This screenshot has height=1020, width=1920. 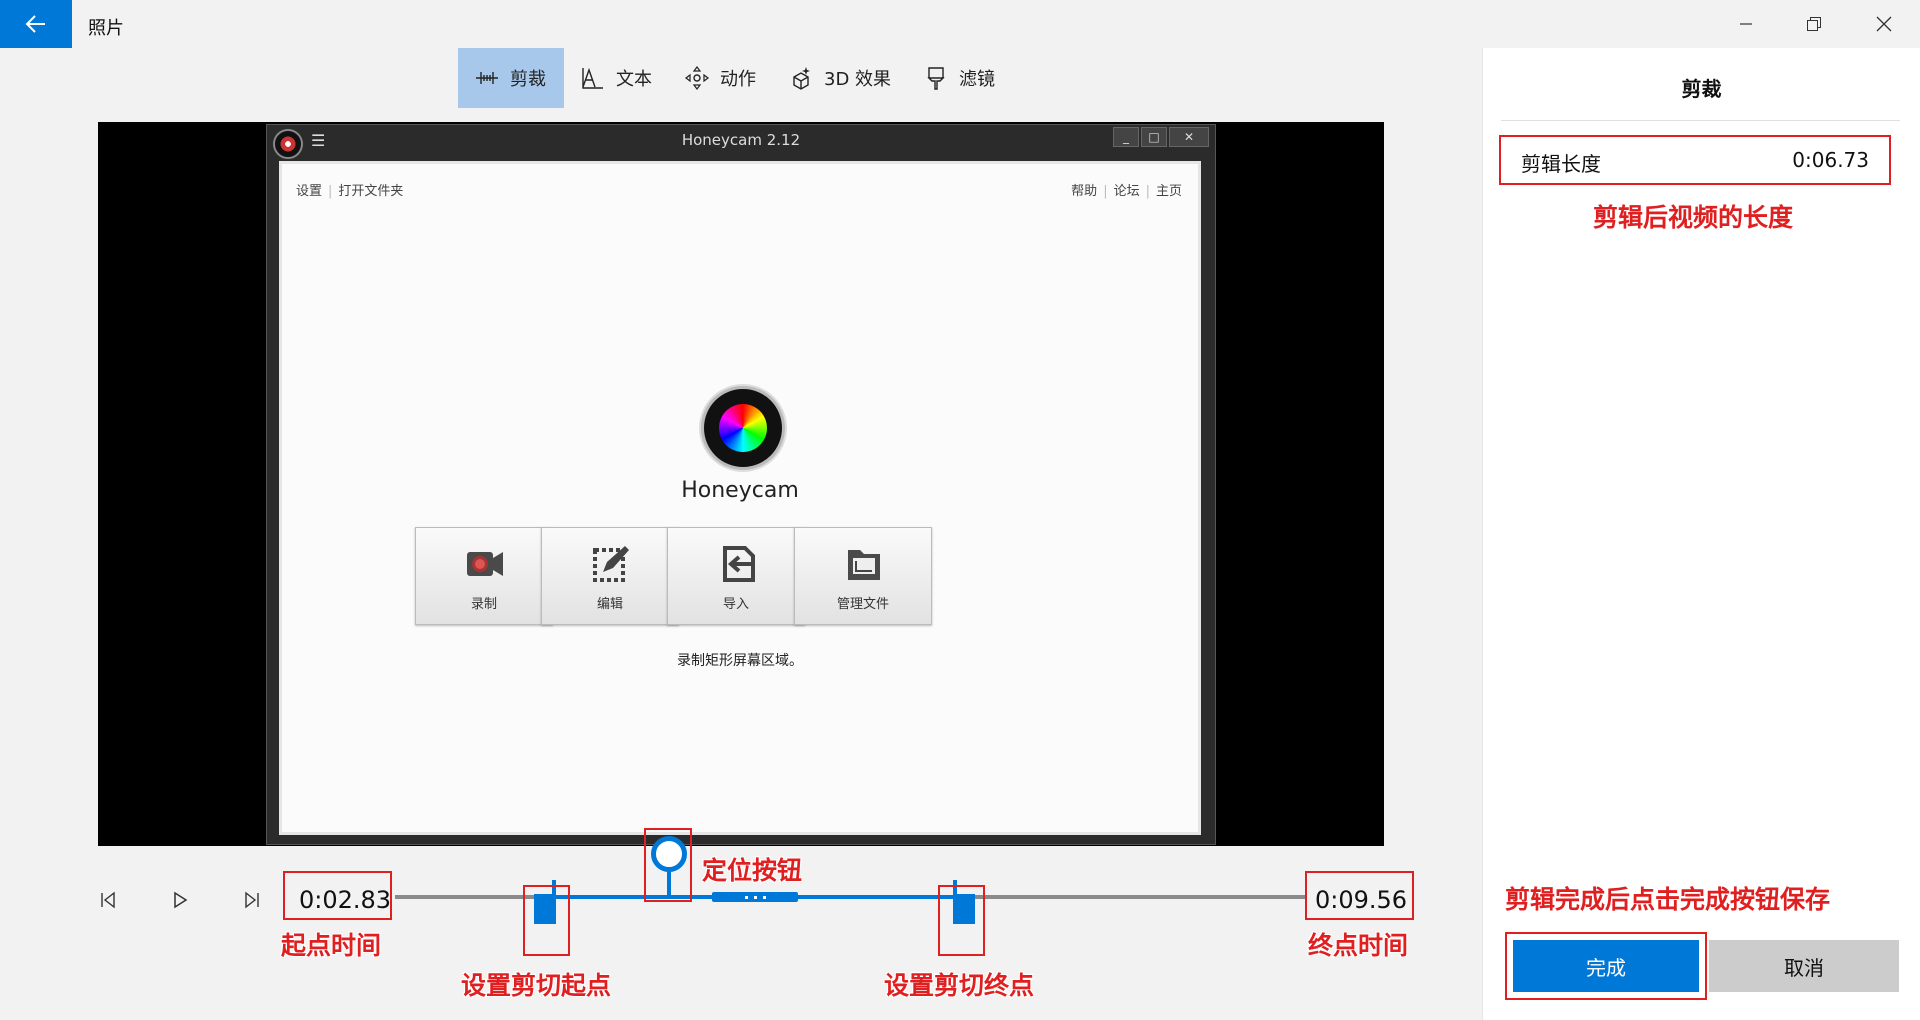 I want to click on start-time-highlight, so click(x=337, y=895).